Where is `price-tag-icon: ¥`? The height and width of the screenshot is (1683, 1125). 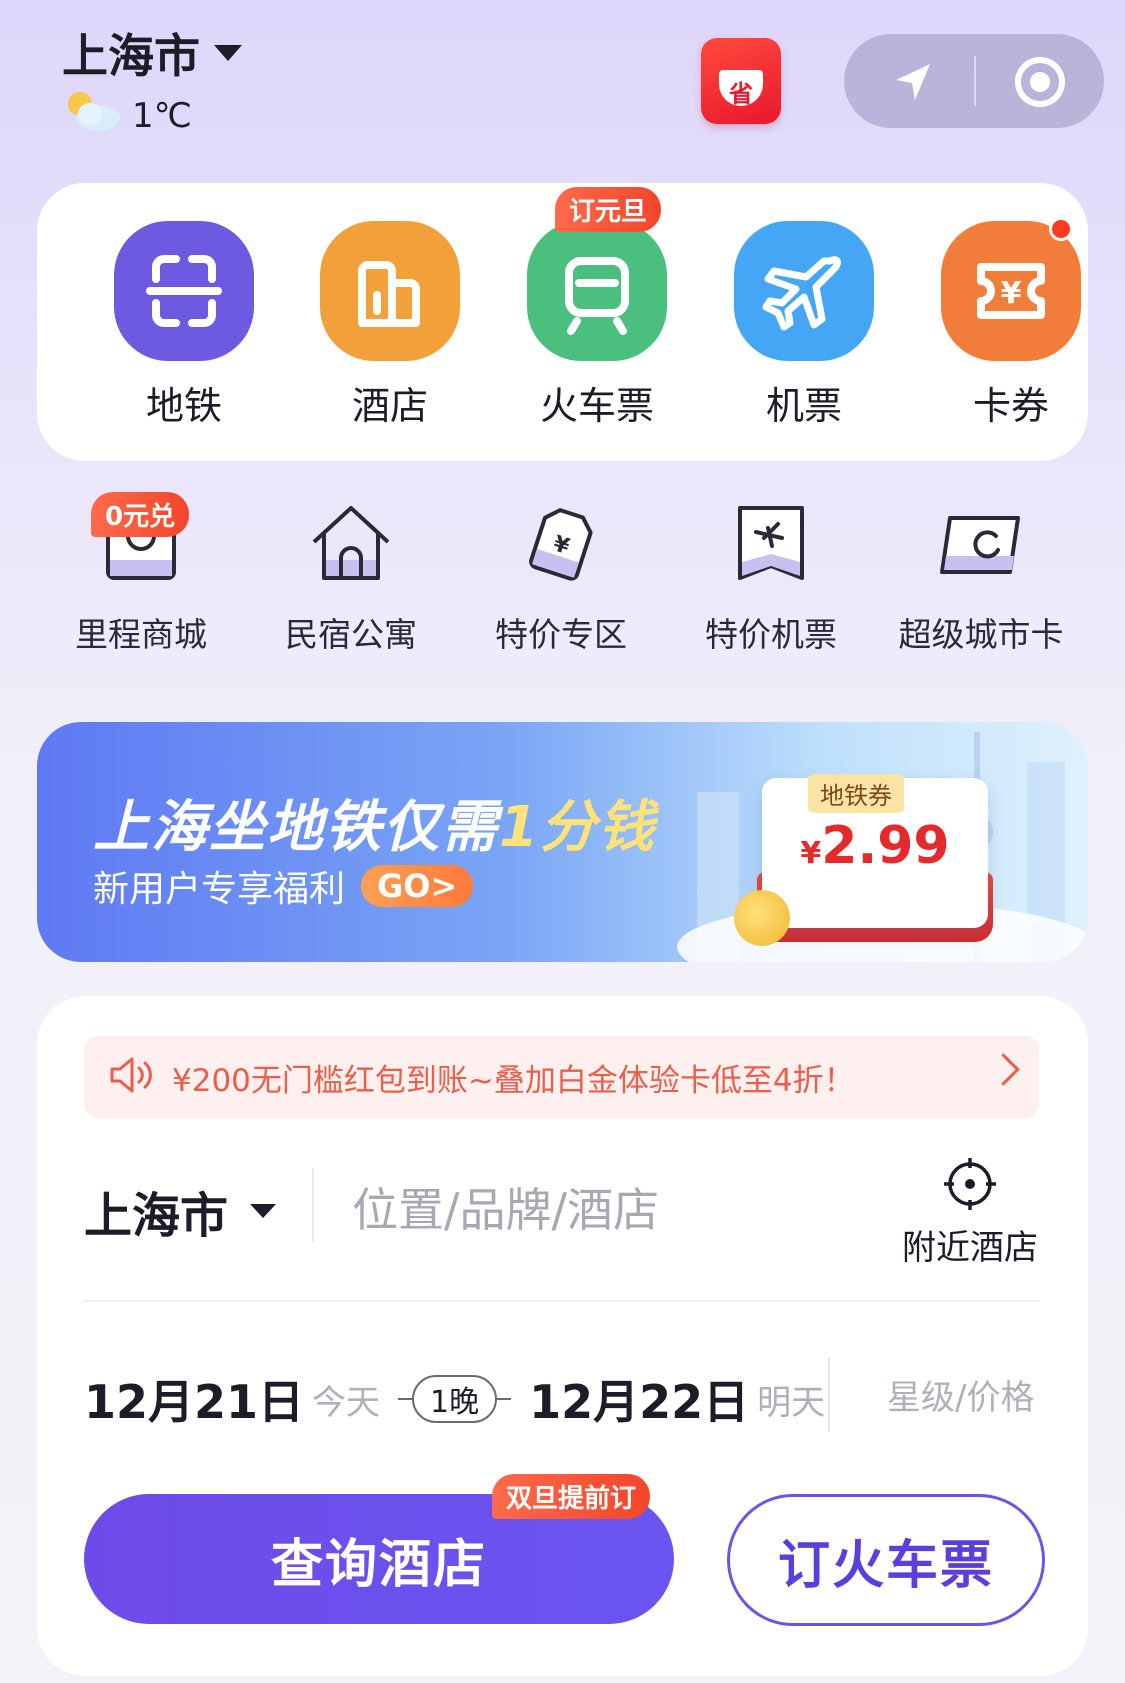 price-tag-icon: ¥ is located at coordinates (561, 543).